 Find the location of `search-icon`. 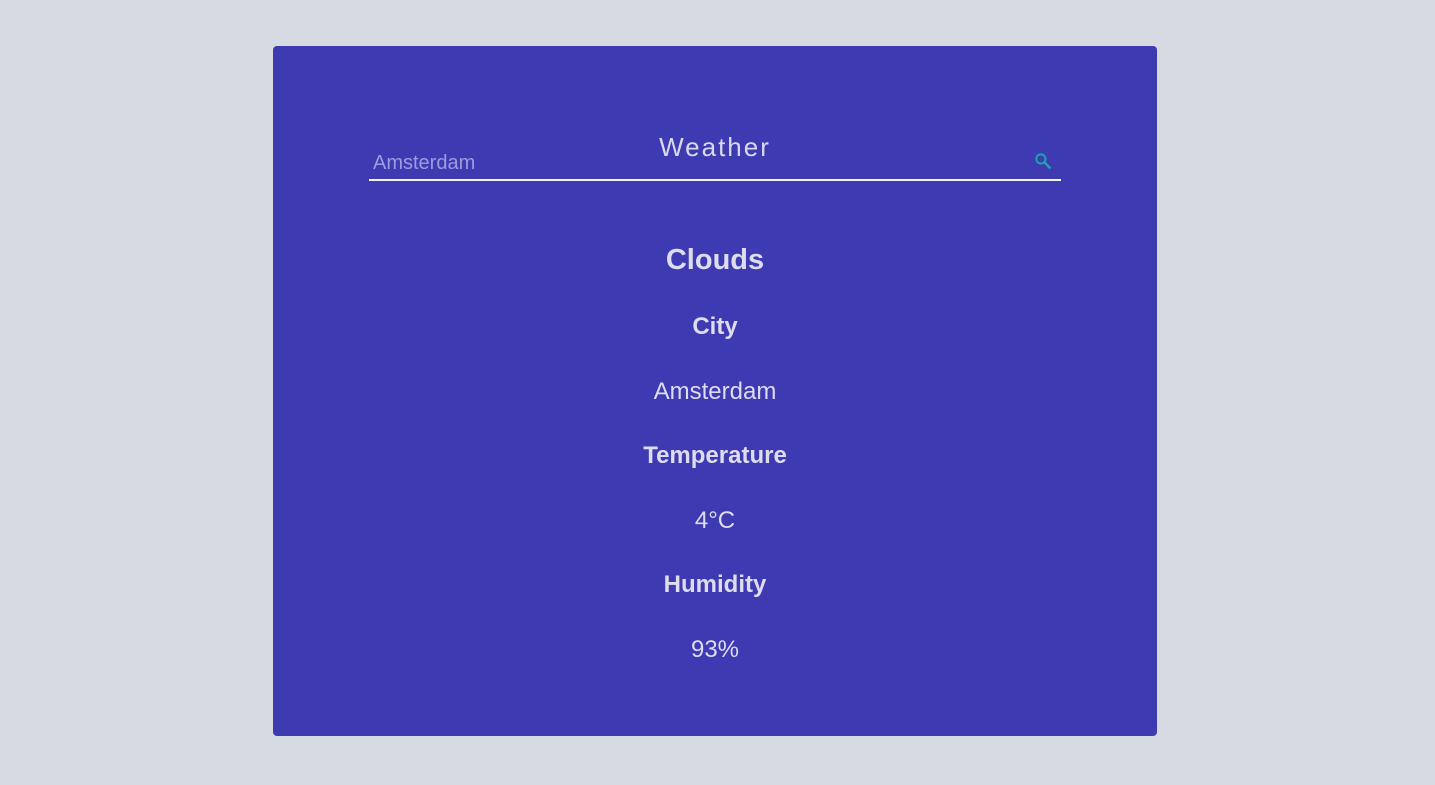

search-icon is located at coordinates (1043, 161).